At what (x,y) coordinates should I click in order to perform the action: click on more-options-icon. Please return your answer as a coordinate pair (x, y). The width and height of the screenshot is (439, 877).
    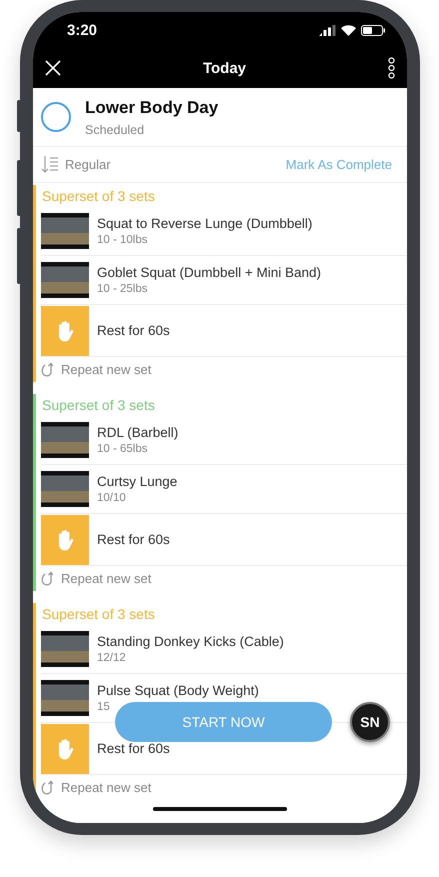
    Looking at the image, I should click on (391, 68).